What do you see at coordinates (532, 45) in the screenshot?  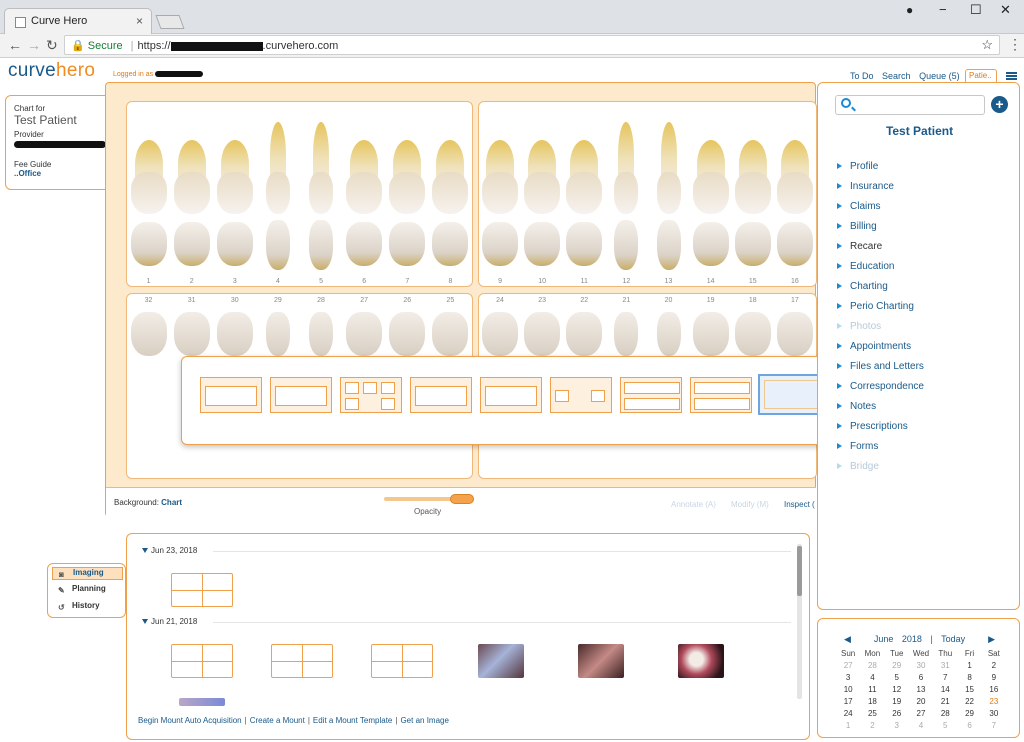 I see `url-field: 🔒 Secure | https://.curvehero.com ☆` at bounding box center [532, 45].